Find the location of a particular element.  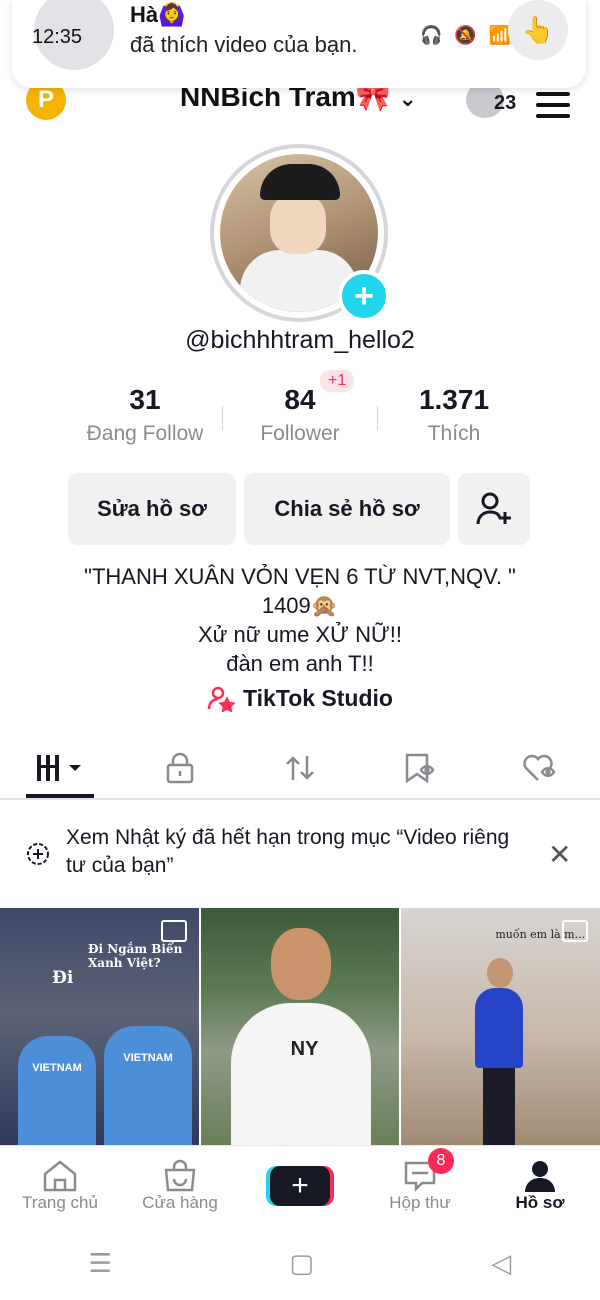

repost-icon is located at coordinates (300, 768).